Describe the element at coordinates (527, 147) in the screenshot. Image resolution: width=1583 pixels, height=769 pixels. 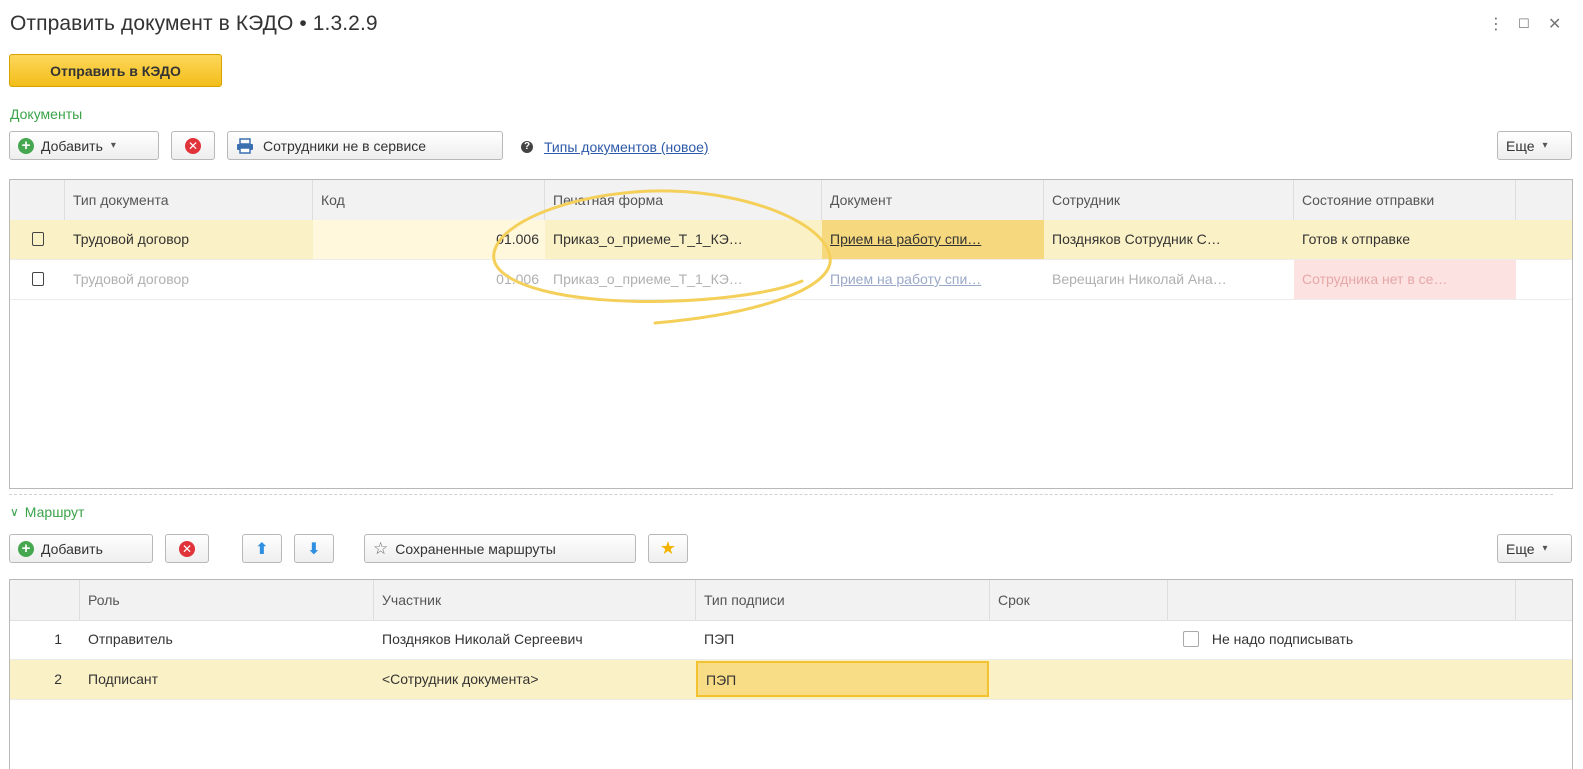
I see `help-icon: ?` at that location.